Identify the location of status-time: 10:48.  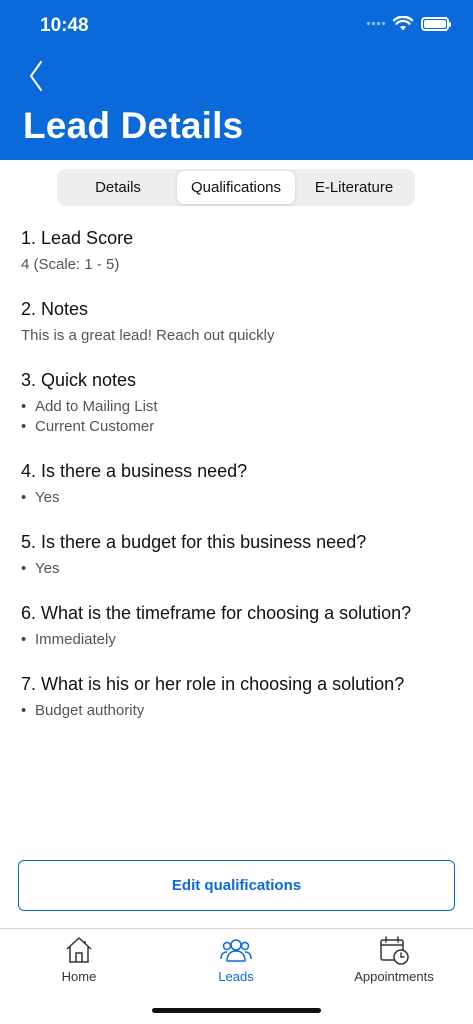
(64, 25).